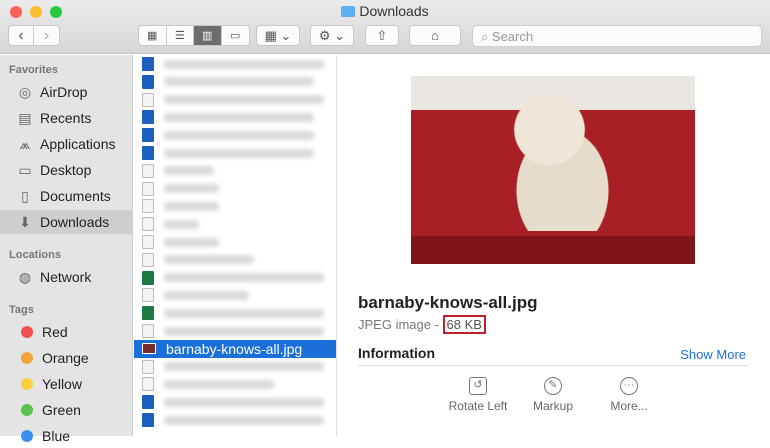 The width and height of the screenshot is (770, 448). Describe the element at coordinates (25, 221) in the screenshot. I see `download-icon: ⬇` at that location.